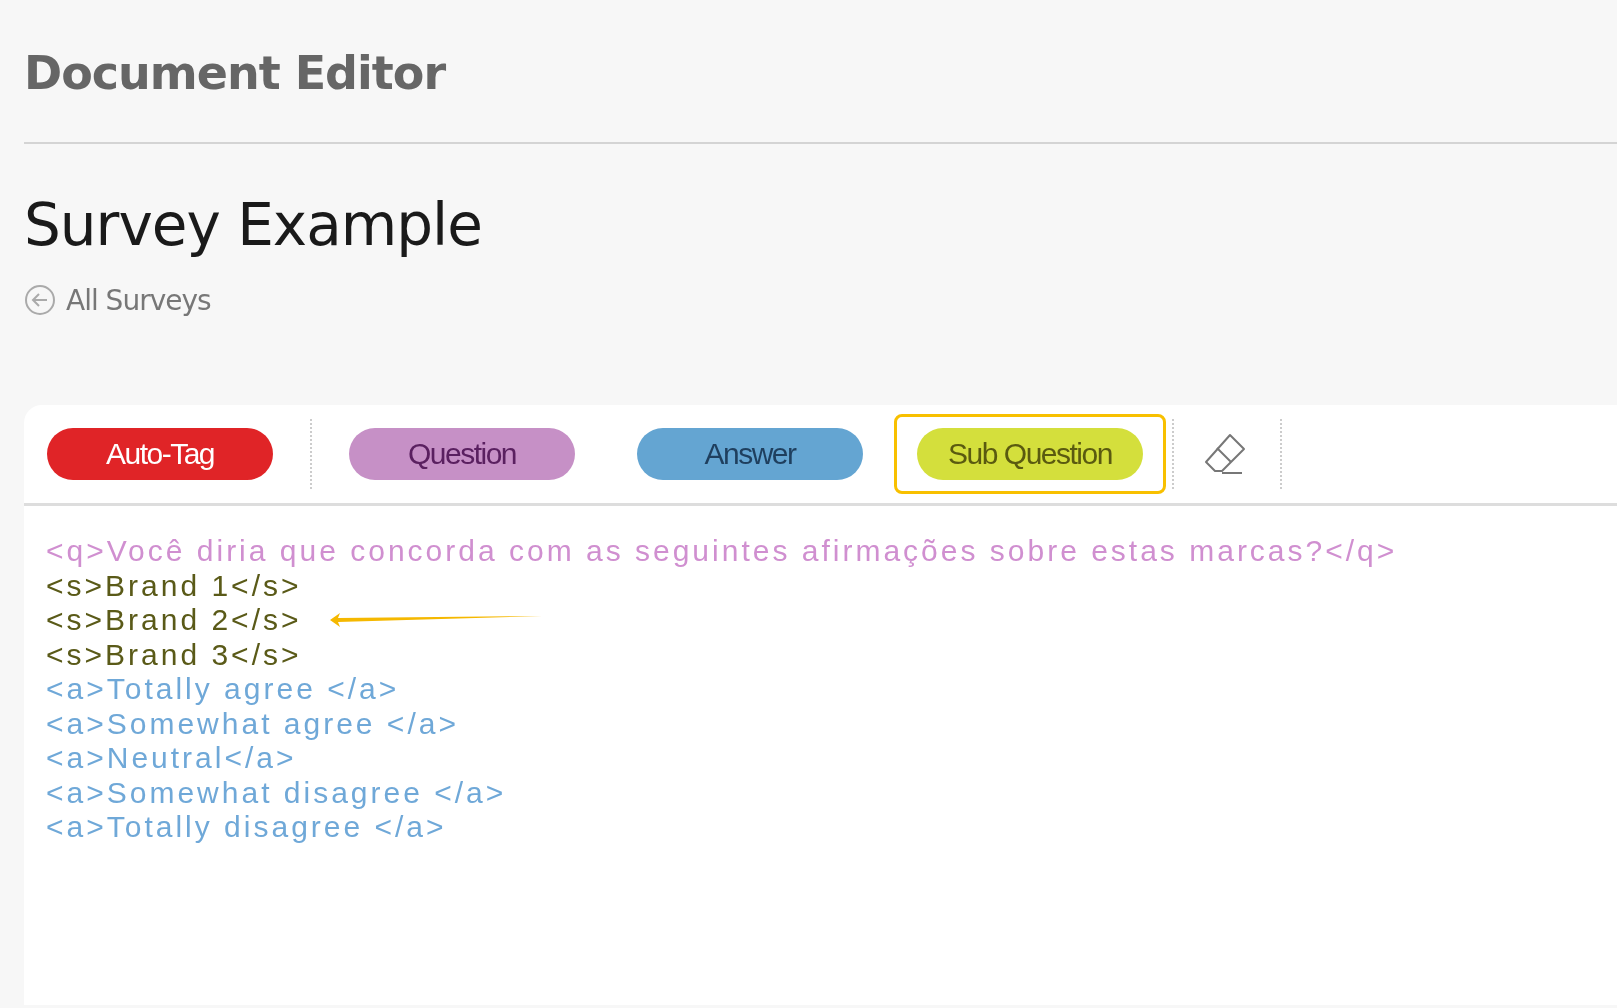 Image resolution: width=1617 pixels, height=1008 pixels. What do you see at coordinates (252, 723) in the screenshot?
I see `tagged-line: <a>Somewhat agree </a>` at bounding box center [252, 723].